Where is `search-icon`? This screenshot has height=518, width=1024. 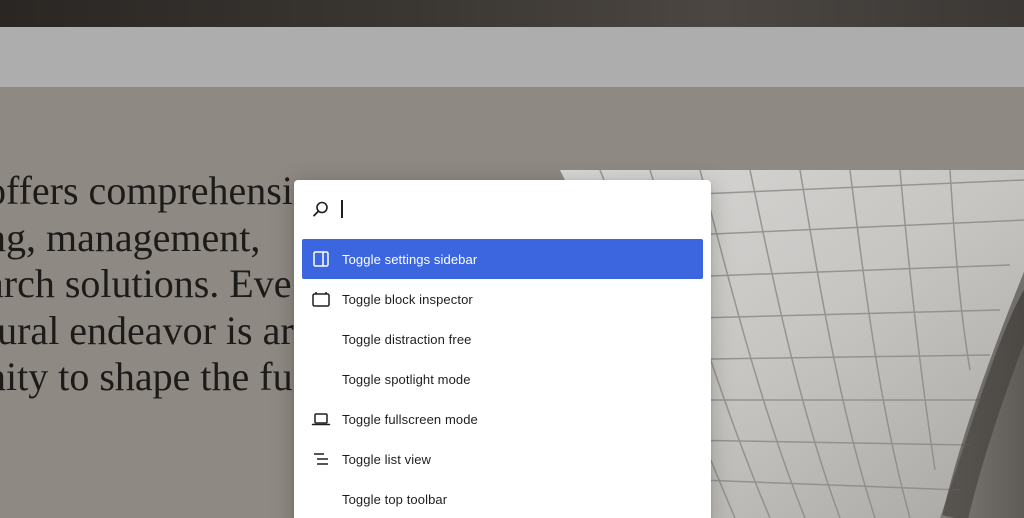 search-icon is located at coordinates (320, 209).